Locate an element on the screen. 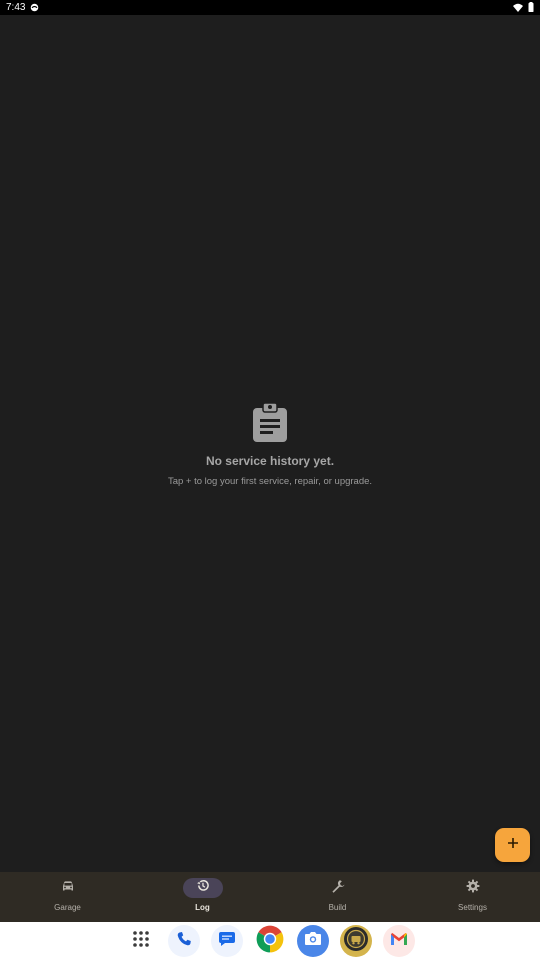 This screenshot has height=960, width=540. plus-icon is located at coordinates (513, 845).